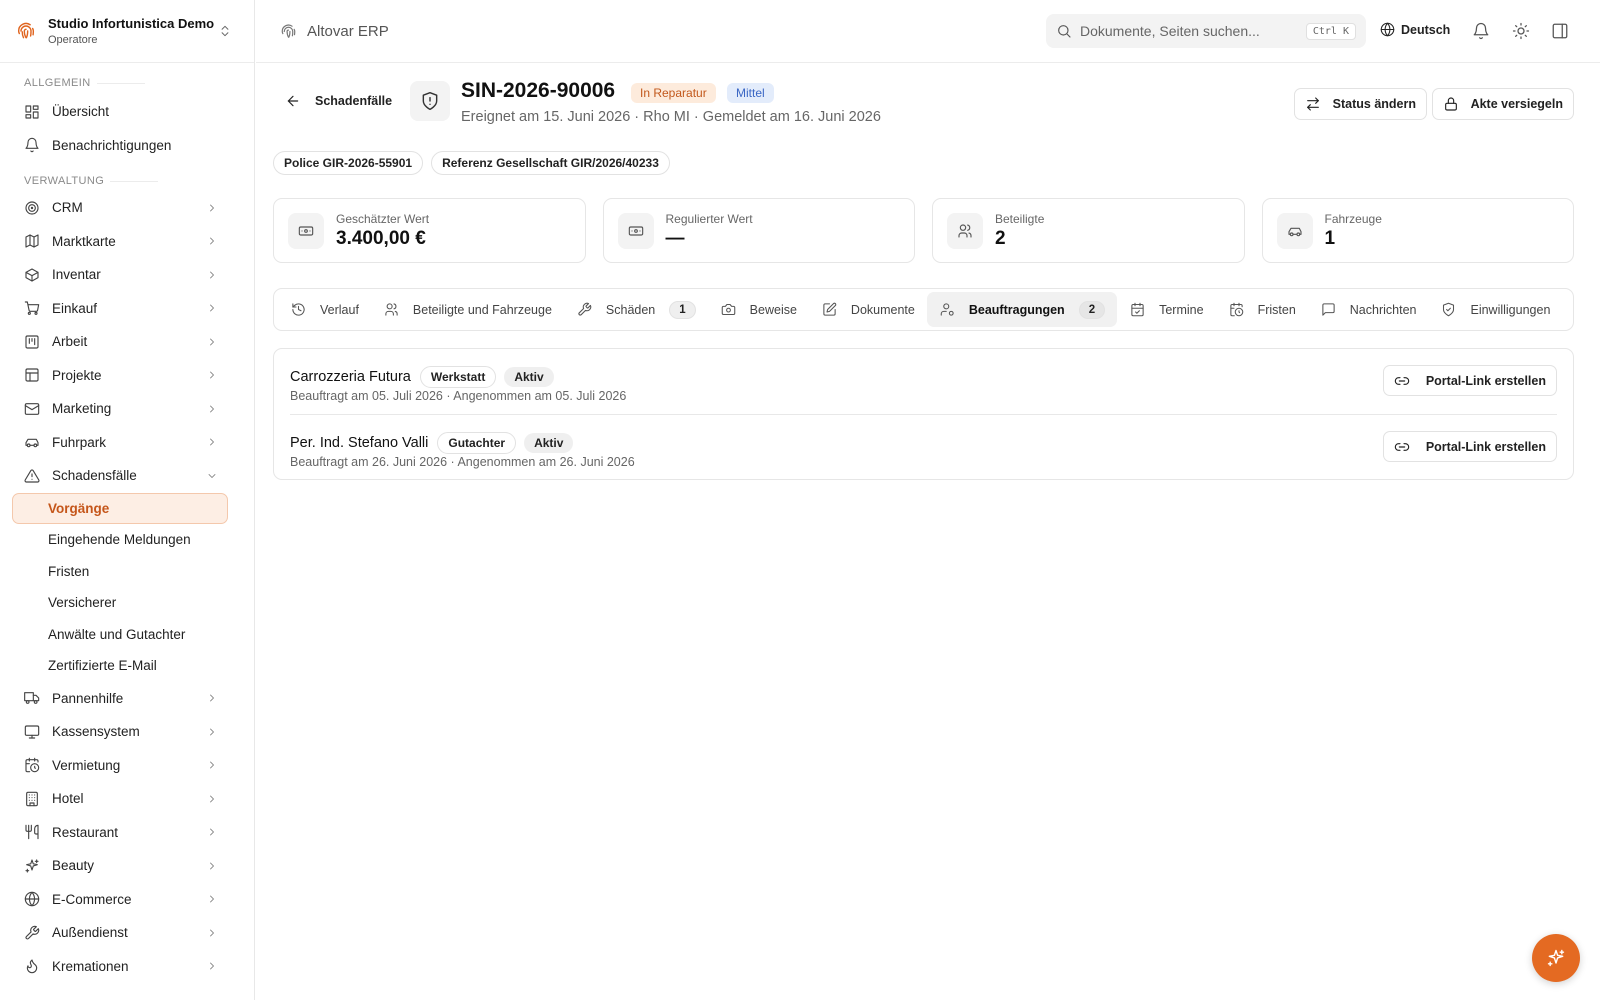  What do you see at coordinates (127, 635) in the screenshot?
I see `sidebar-subitem-lawyers-experts: Anwälte und Gutachter` at bounding box center [127, 635].